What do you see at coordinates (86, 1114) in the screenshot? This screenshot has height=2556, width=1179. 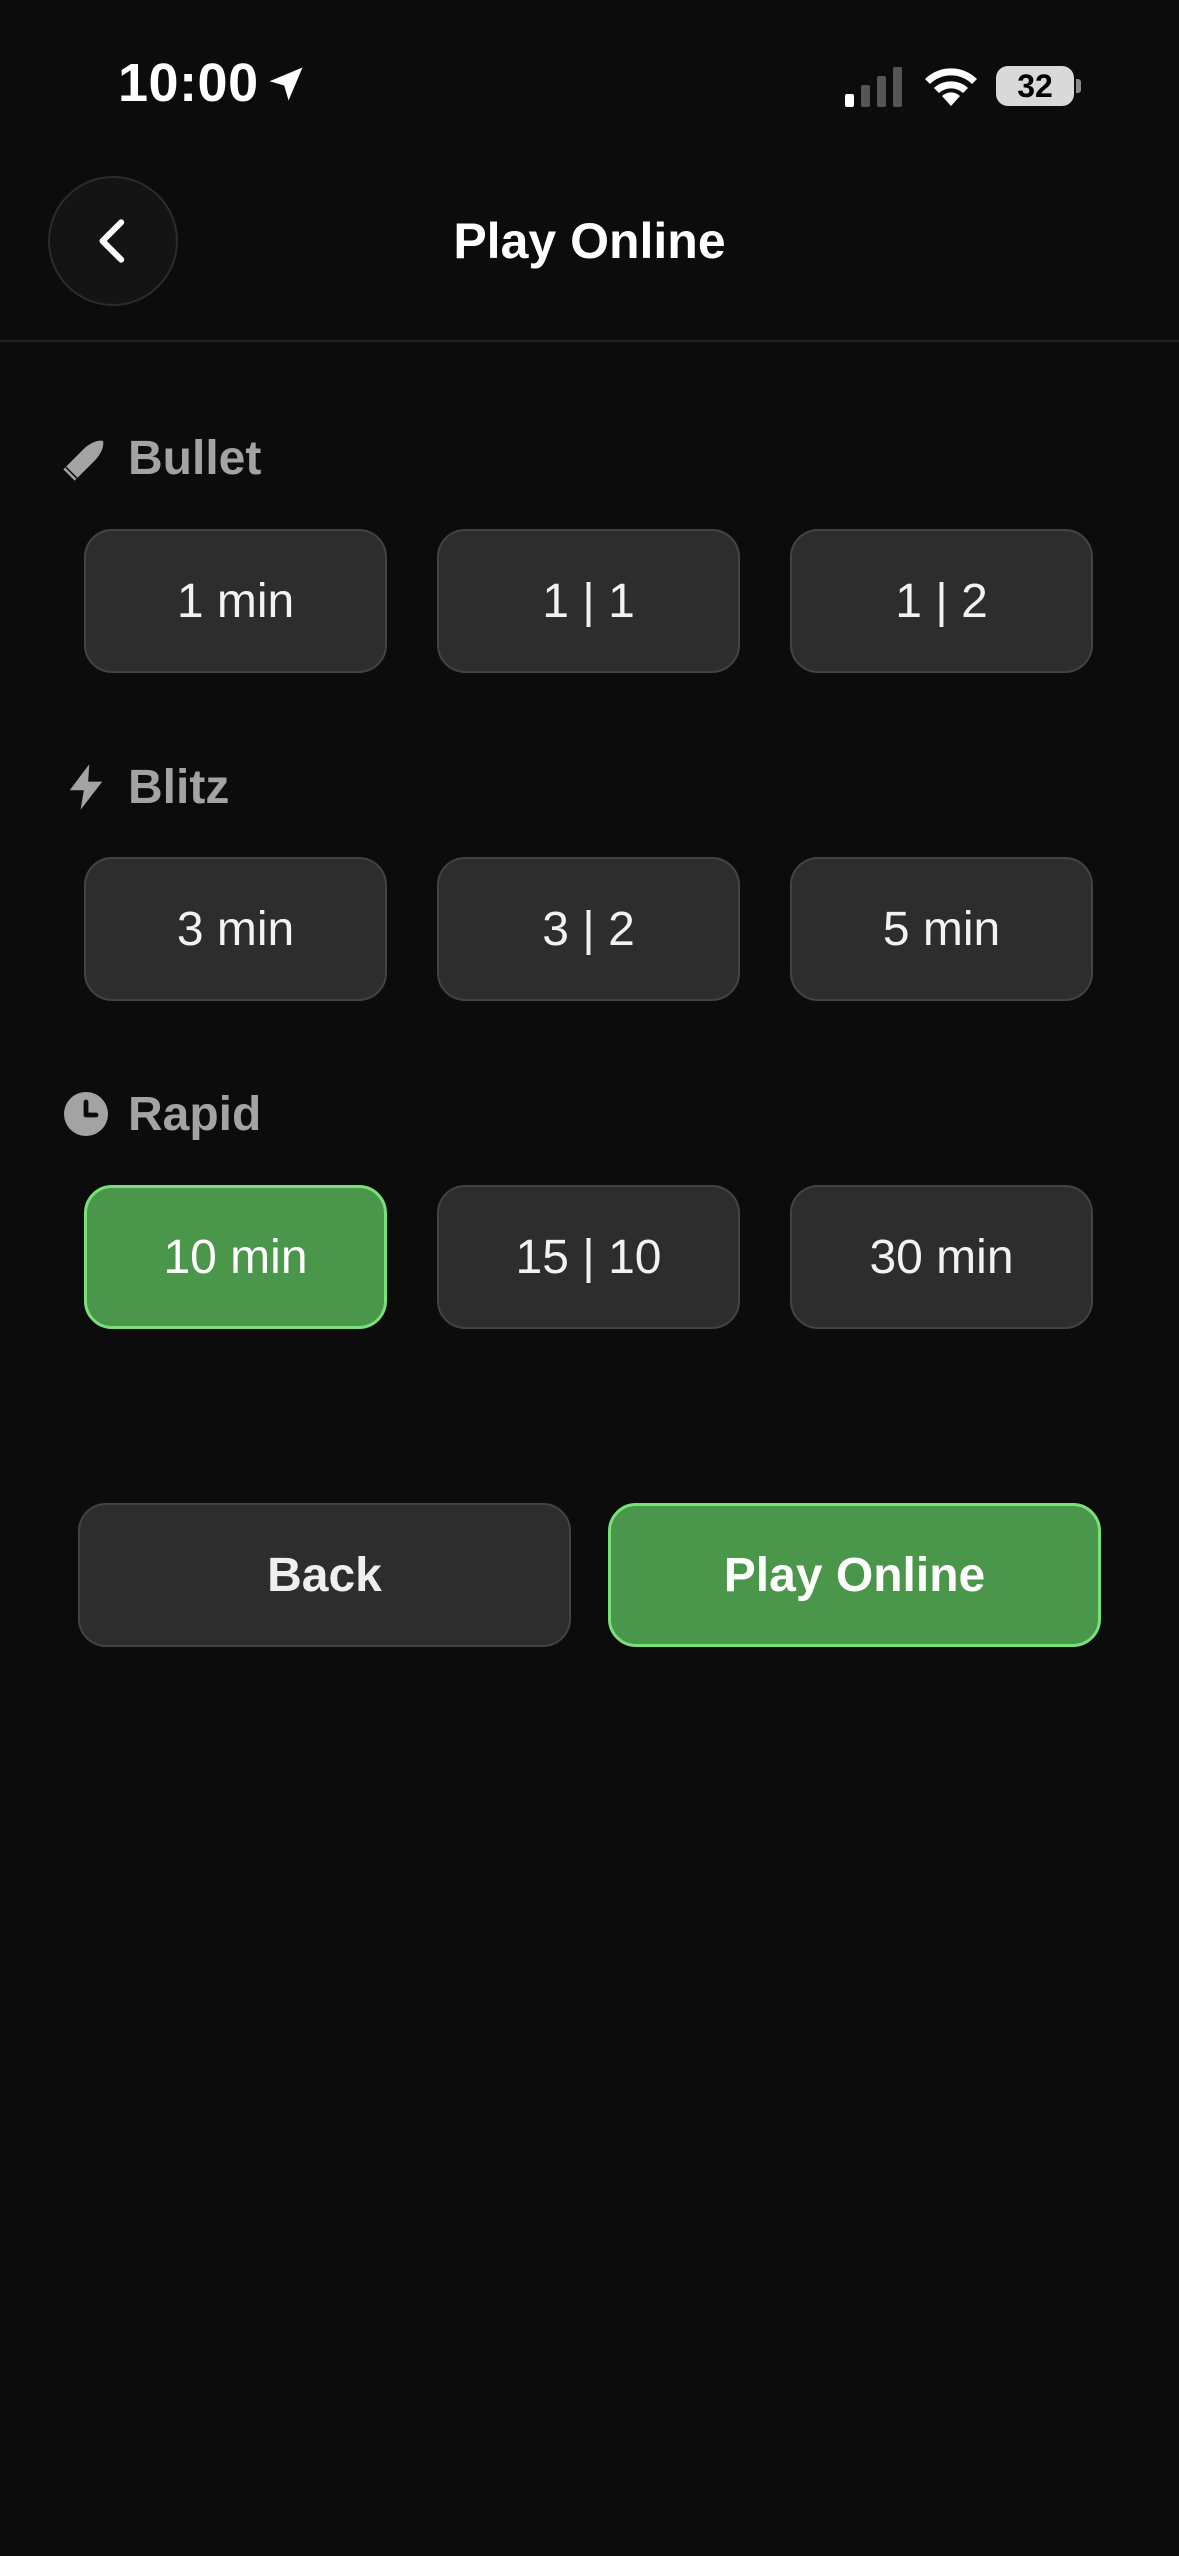 I see `clock-icon` at bounding box center [86, 1114].